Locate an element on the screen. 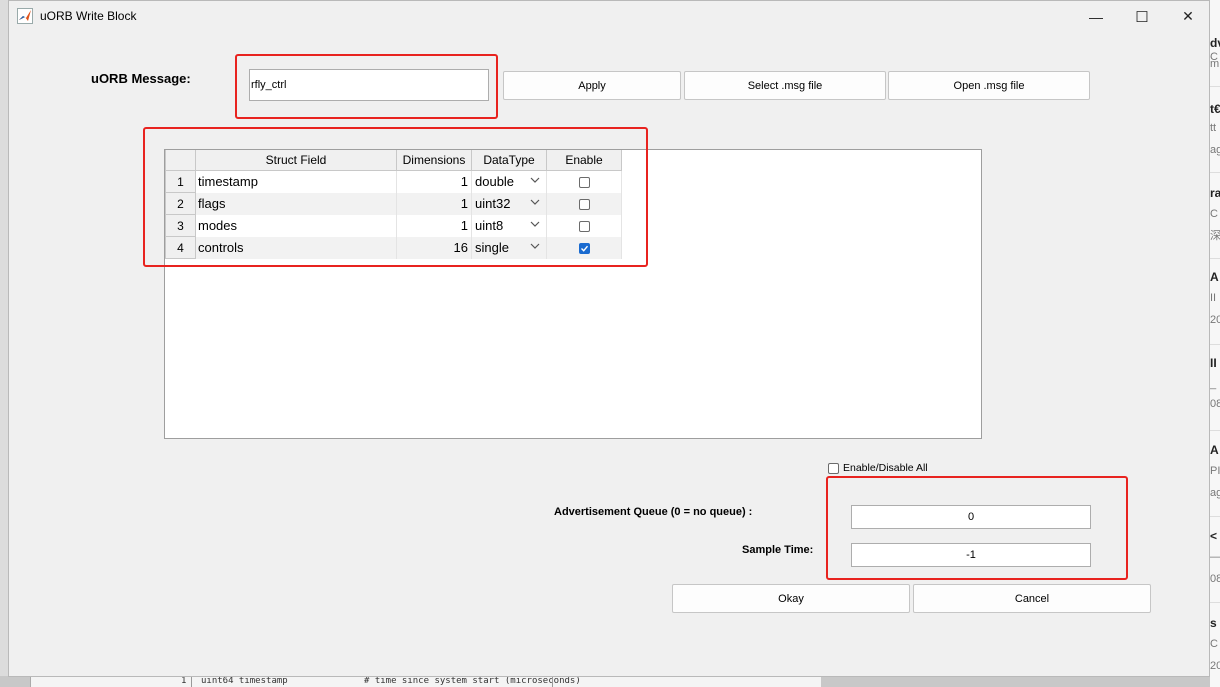 This screenshot has height=687, width=1220. minimize-button: — is located at coordinates (1096, 16).